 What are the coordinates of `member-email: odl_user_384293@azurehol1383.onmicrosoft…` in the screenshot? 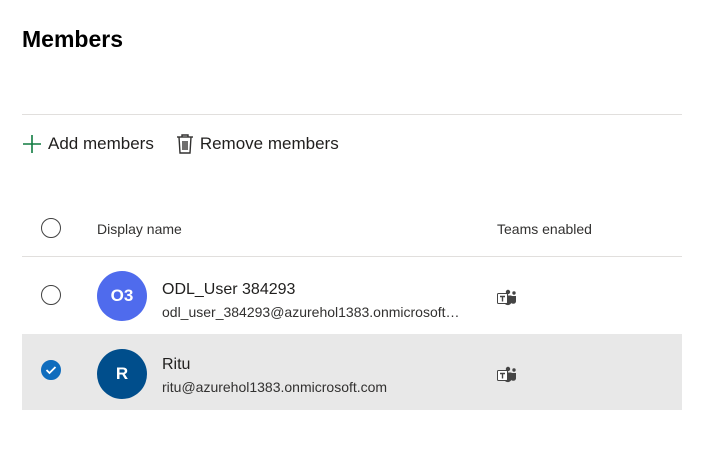 It's located at (312, 312).